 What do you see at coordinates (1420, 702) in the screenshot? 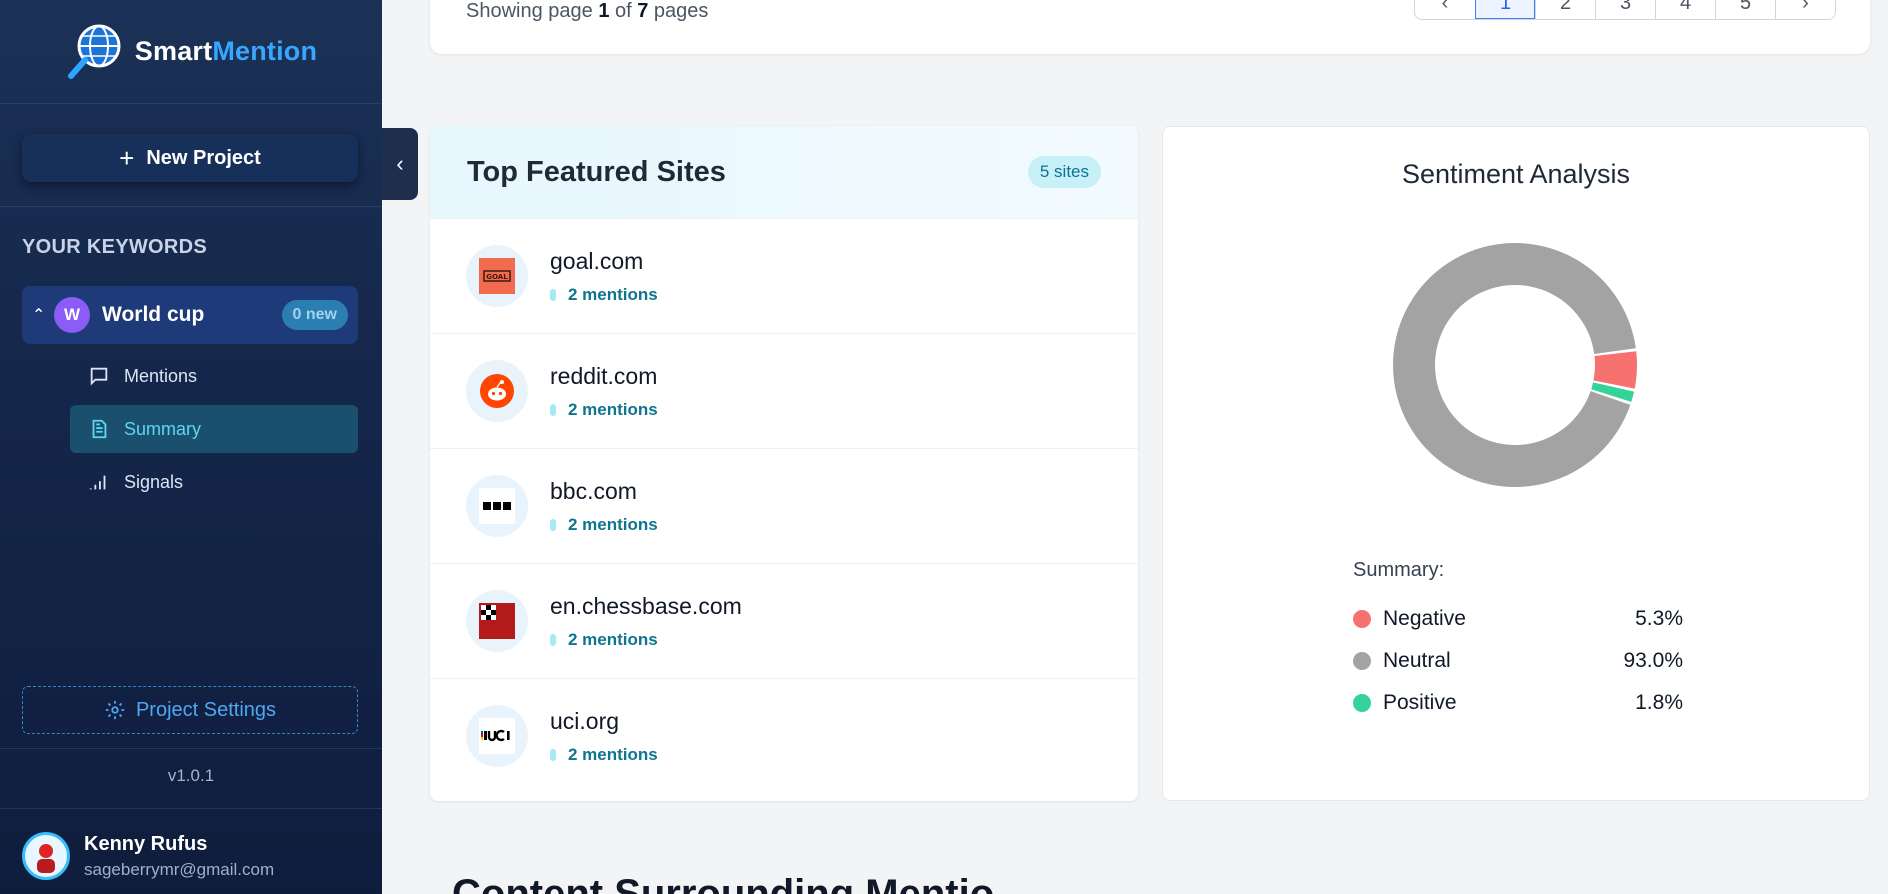
I see `legend-label: Positive` at bounding box center [1420, 702].